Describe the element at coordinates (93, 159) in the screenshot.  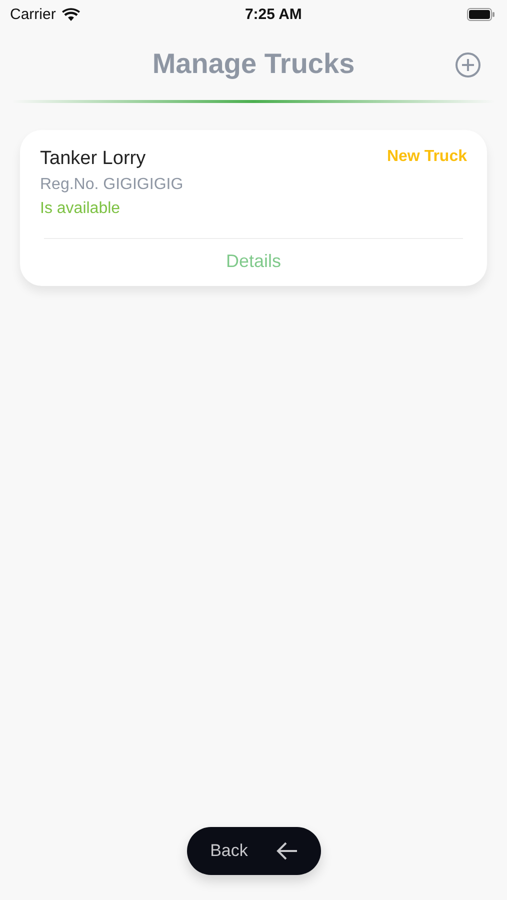
I see `truck-name: Tanker Lorry` at that location.